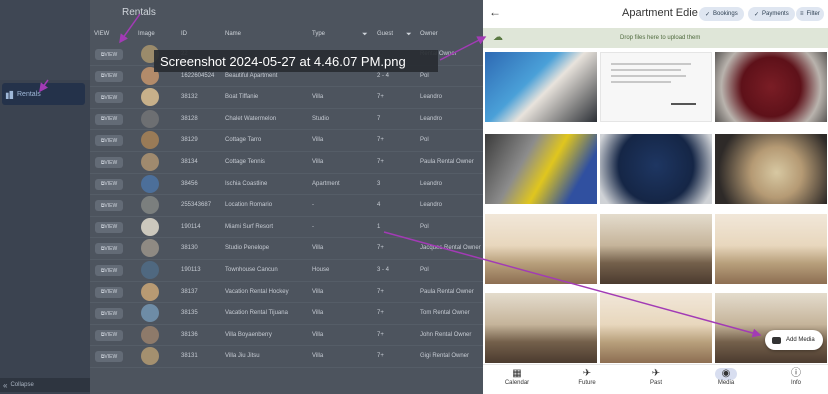 This screenshot has width=828, height=394. Describe the element at coordinates (189, 356) in the screenshot. I see `cell-id: 38131` at that location.